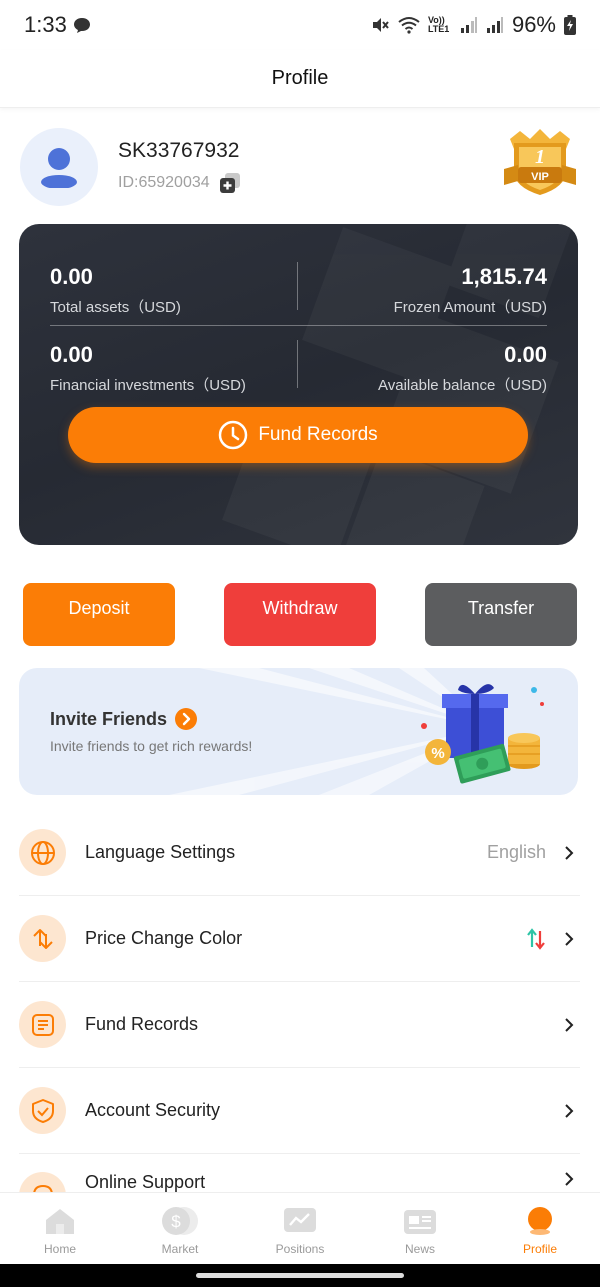 This screenshot has height=1287, width=600. Describe the element at coordinates (164, 182) in the screenshot. I see `user-id: ID:65920034` at that location.